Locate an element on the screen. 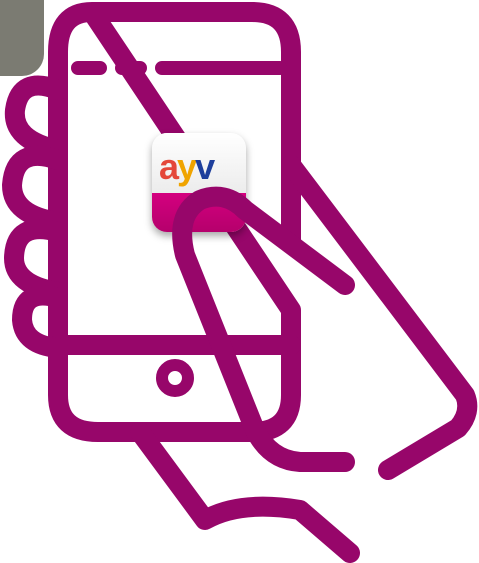 This screenshot has width=479, height=563. app-logo-icon: ayv is located at coordinates (199, 182).